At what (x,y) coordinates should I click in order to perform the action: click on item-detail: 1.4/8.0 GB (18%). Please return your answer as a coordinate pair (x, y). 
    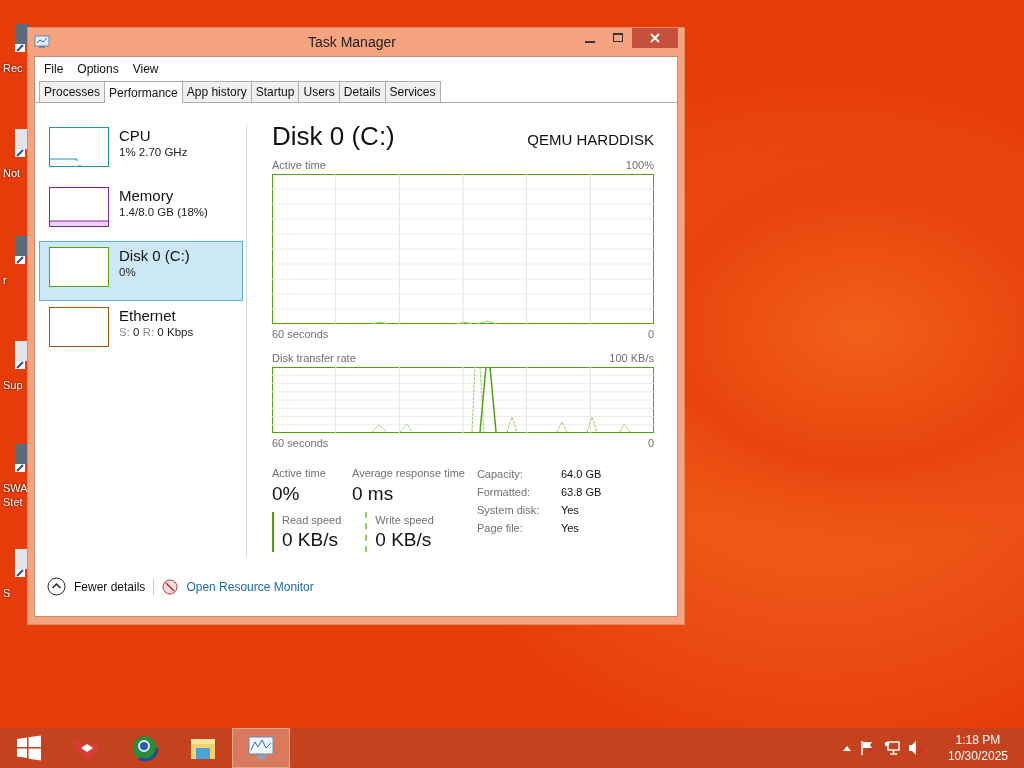
    Looking at the image, I should click on (163, 212).